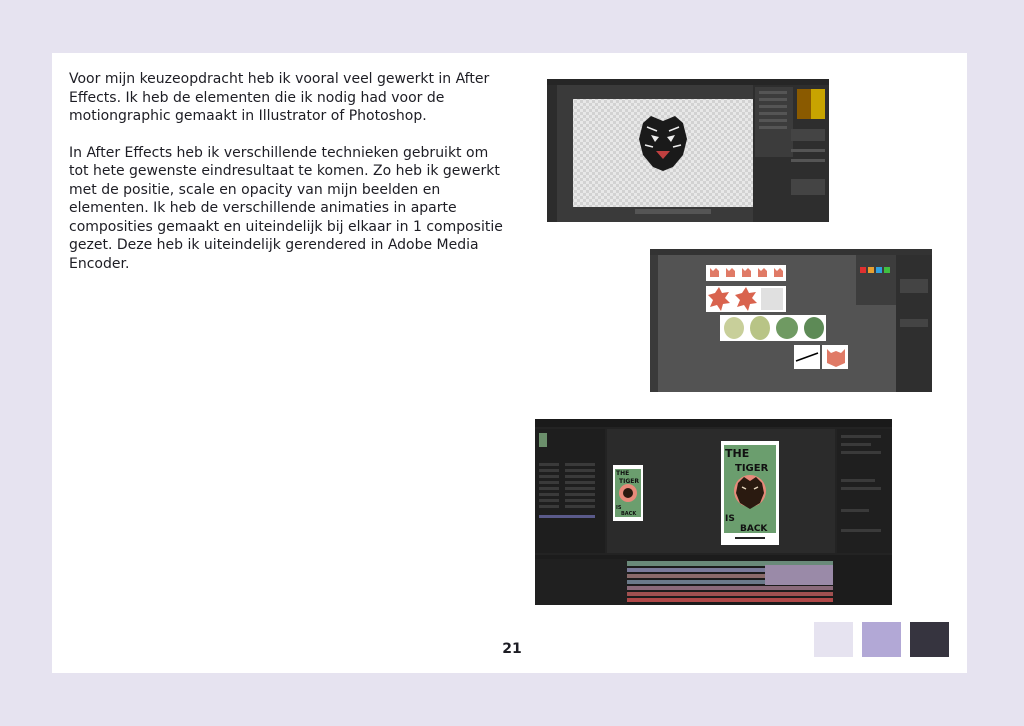 Image resolution: width=1024 pixels, height=726 pixels. I want to click on poster-small-line1: THE, so click(622, 473).